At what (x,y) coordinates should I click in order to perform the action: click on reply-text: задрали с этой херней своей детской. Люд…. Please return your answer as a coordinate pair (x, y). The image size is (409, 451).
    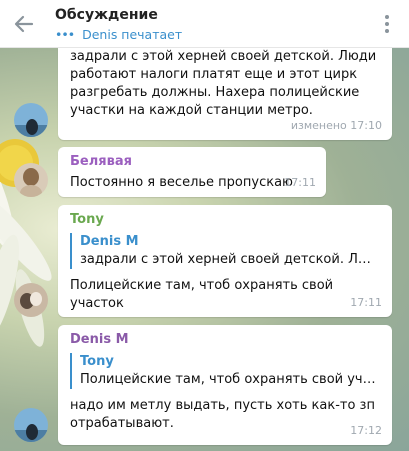
    Looking at the image, I should click on (230, 259).